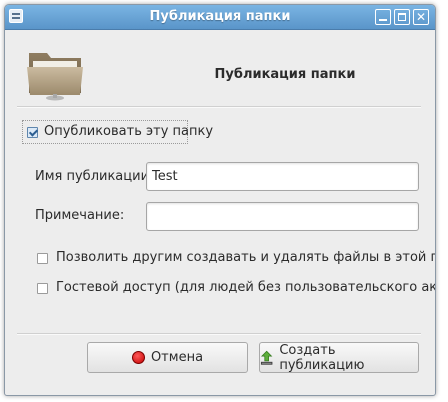 The width and height of the screenshot is (448, 402). What do you see at coordinates (282, 216) in the screenshot?
I see `comment-input` at bounding box center [282, 216].